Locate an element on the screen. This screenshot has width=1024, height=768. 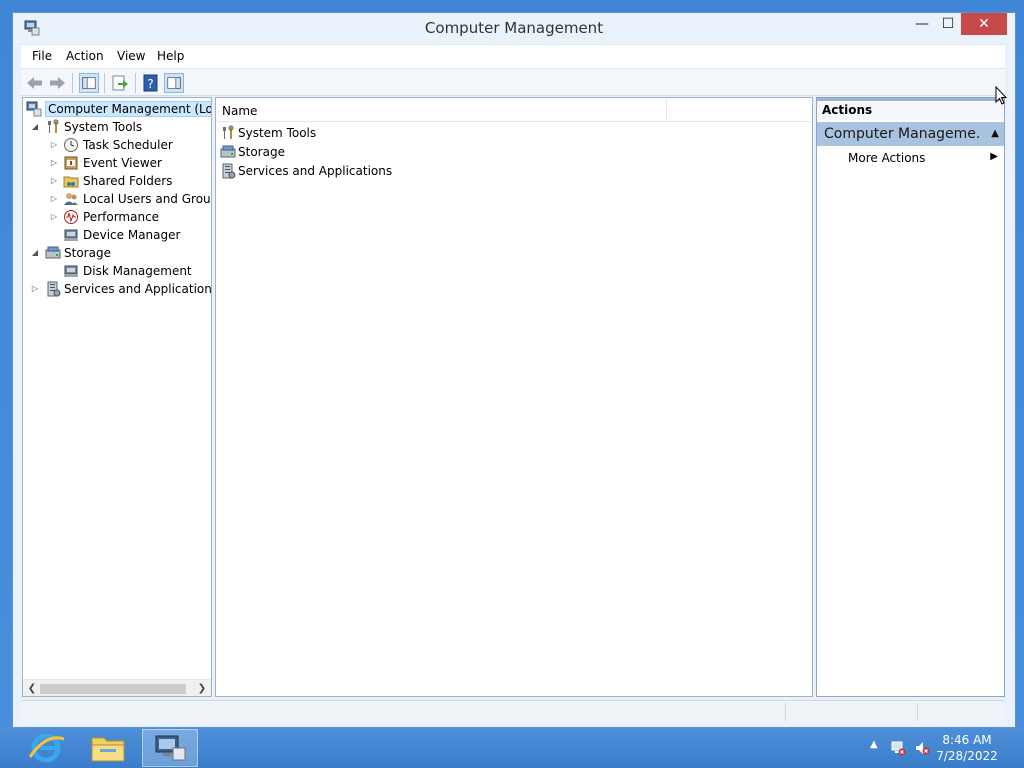
scrollbar-thumb is located at coordinates (113, 689).